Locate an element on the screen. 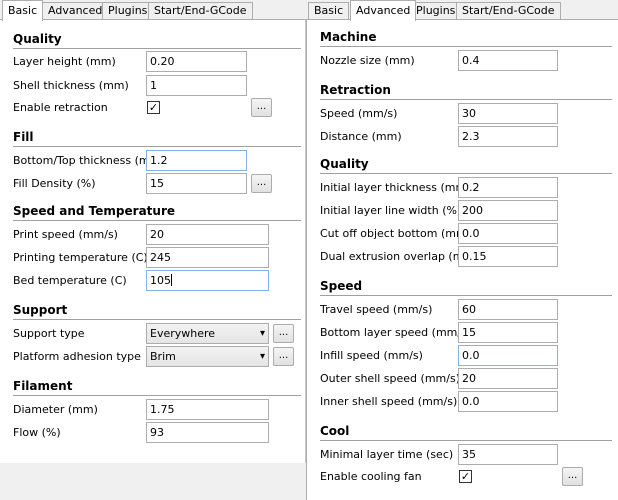 This screenshot has width=618, height=500. print-speed-label: Print speed (mm/s) is located at coordinates (65, 234).